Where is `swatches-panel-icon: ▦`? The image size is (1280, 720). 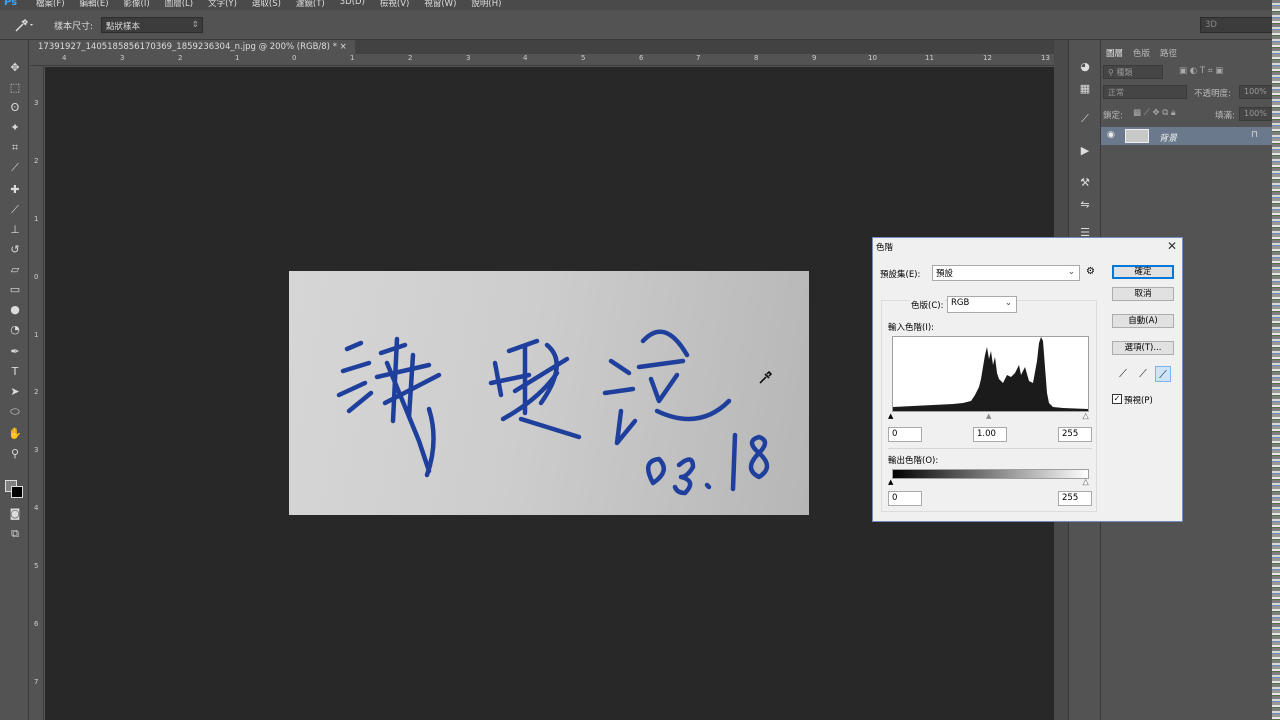 swatches-panel-icon: ▦ is located at coordinates (1085, 89).